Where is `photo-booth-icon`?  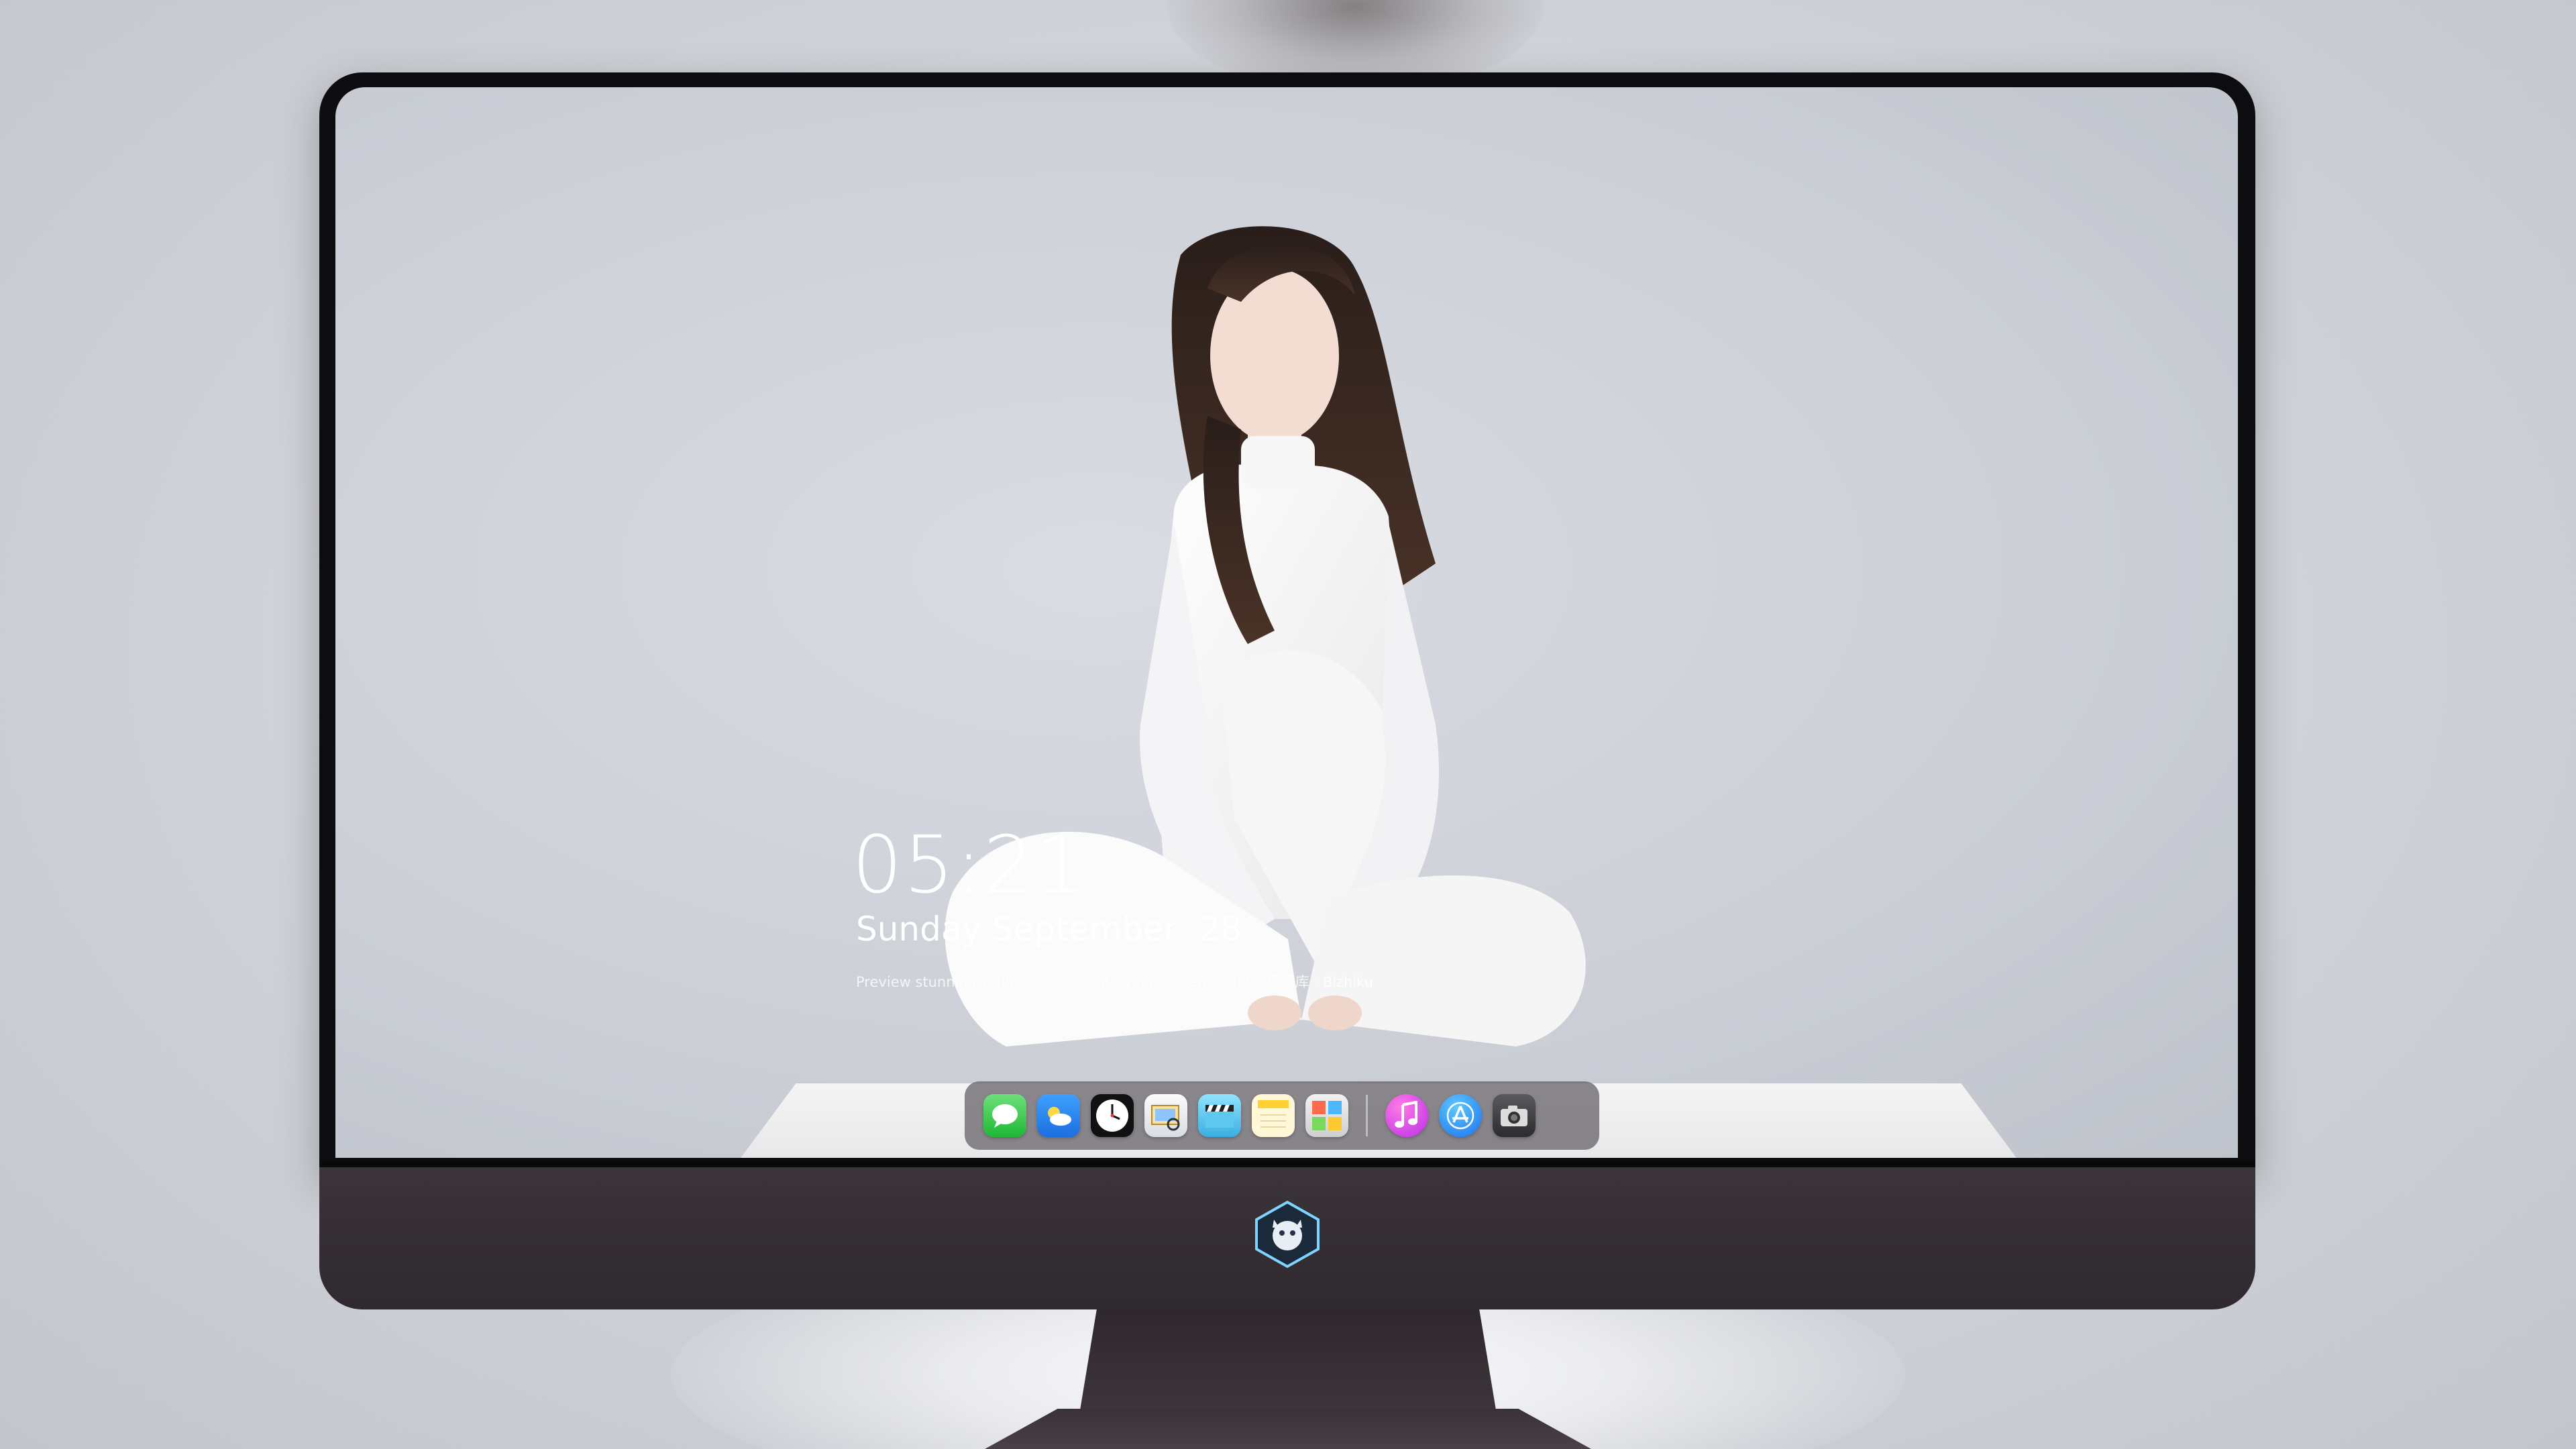
photo-booth-icon is located at coordinates (1326, 1115).